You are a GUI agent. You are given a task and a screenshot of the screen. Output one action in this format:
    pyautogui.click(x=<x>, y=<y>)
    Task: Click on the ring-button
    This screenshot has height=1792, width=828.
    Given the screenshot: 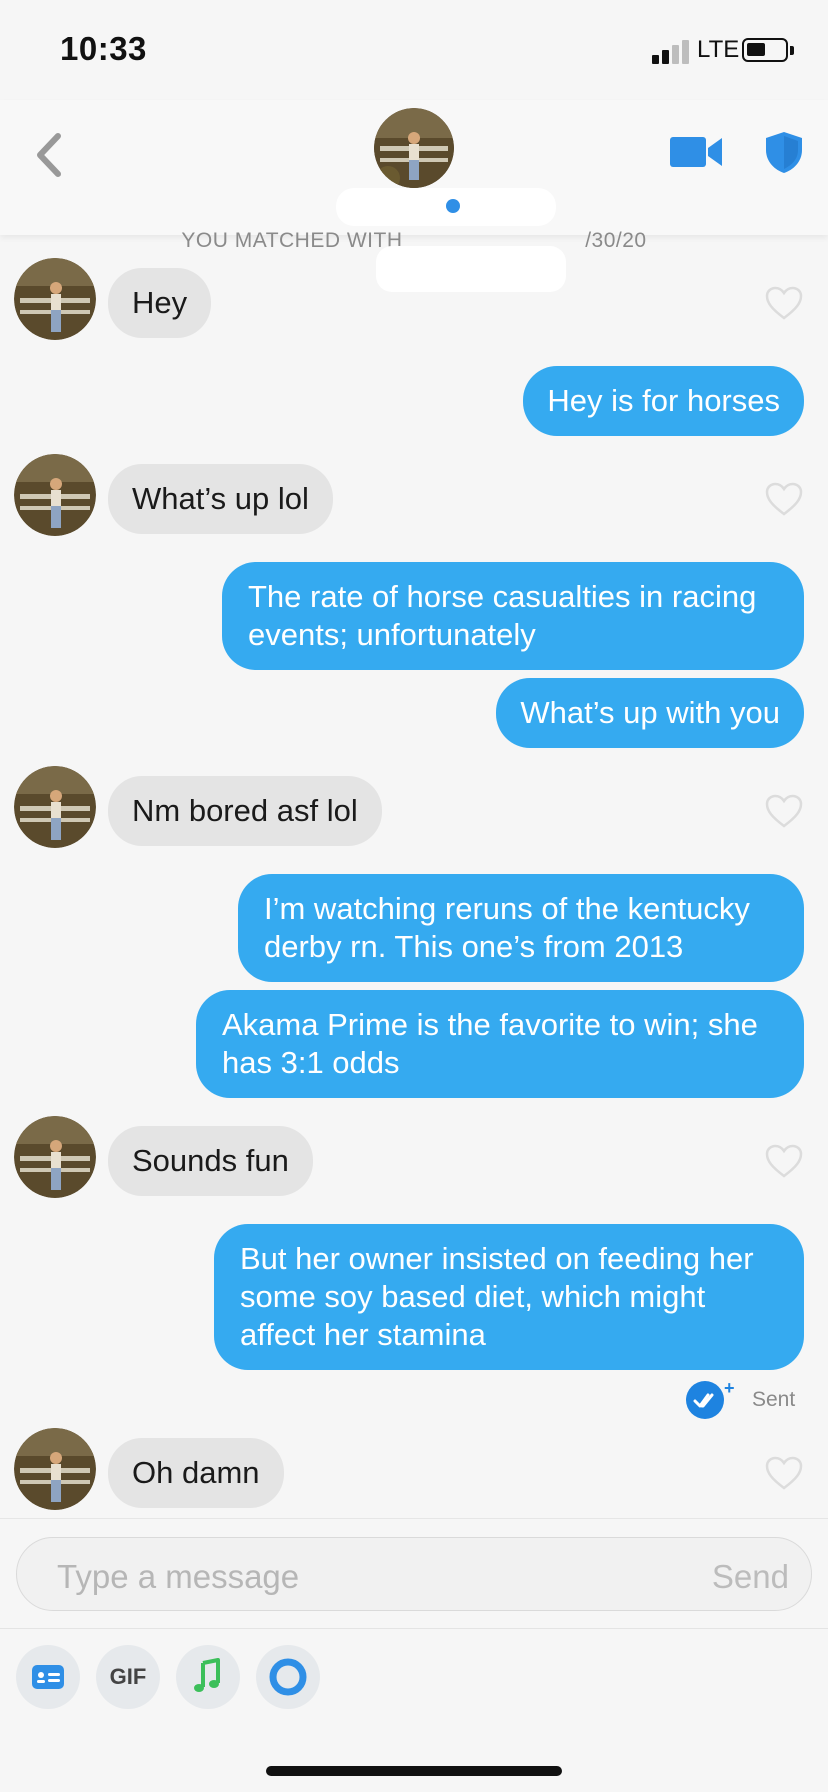 What is the action you would take?
    pyautogui.click(x=288, y=1677)
    